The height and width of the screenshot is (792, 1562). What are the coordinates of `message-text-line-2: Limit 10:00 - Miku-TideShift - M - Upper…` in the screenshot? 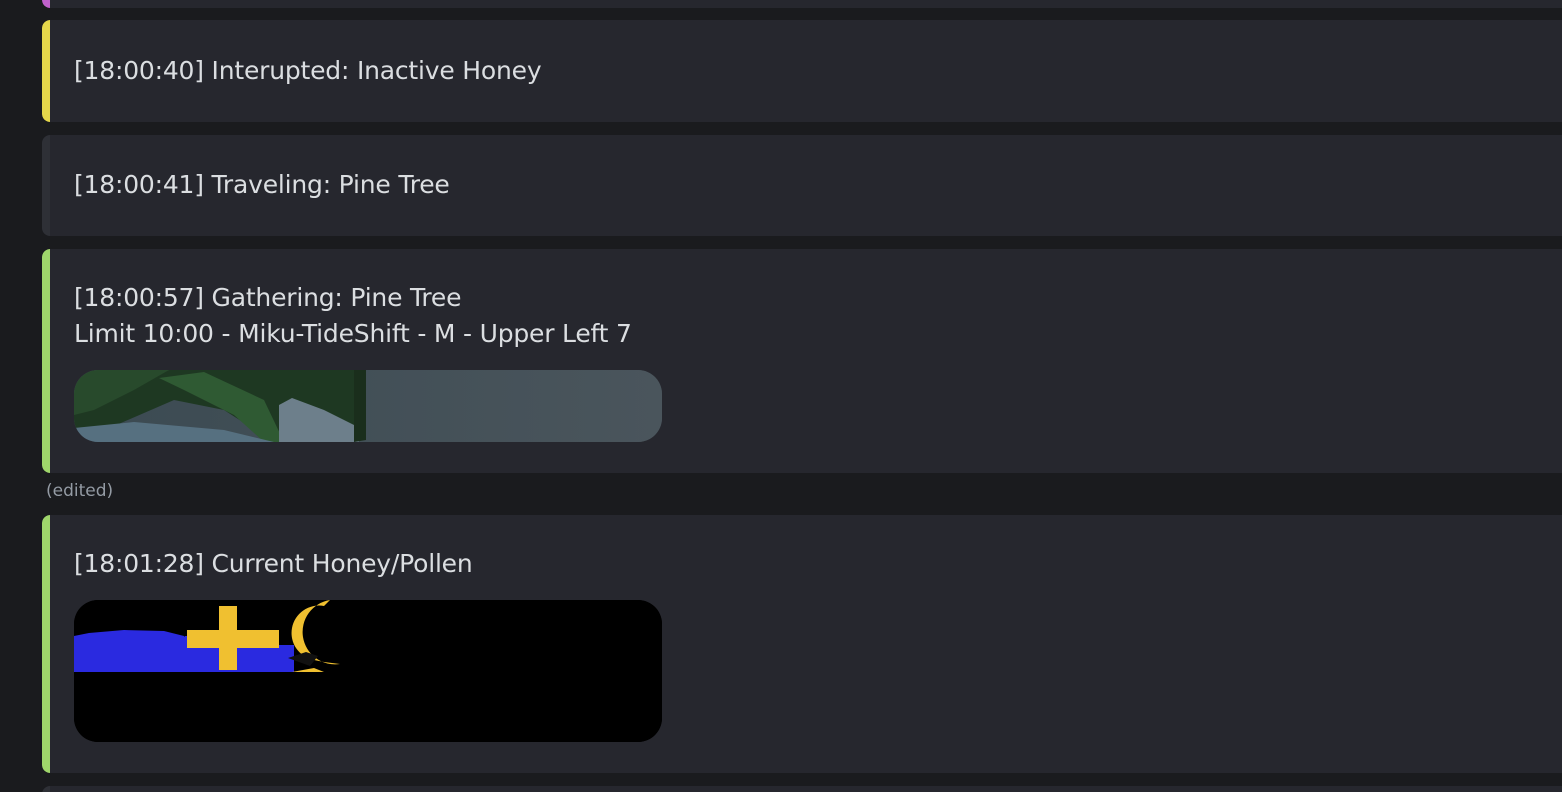 It's located at (353, 333).